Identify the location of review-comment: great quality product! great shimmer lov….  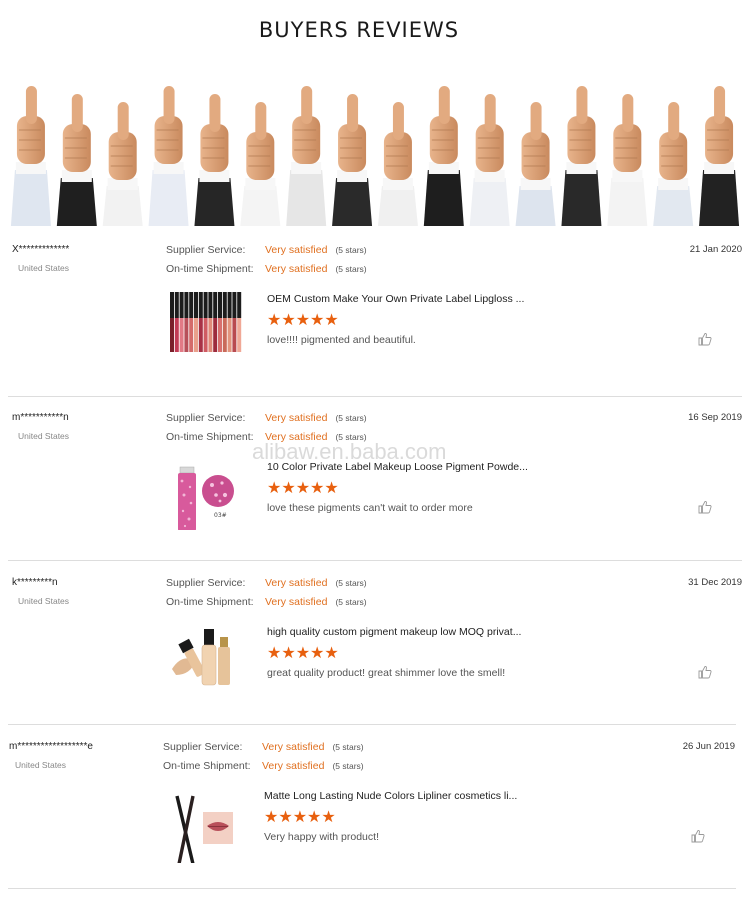
(386, 673).